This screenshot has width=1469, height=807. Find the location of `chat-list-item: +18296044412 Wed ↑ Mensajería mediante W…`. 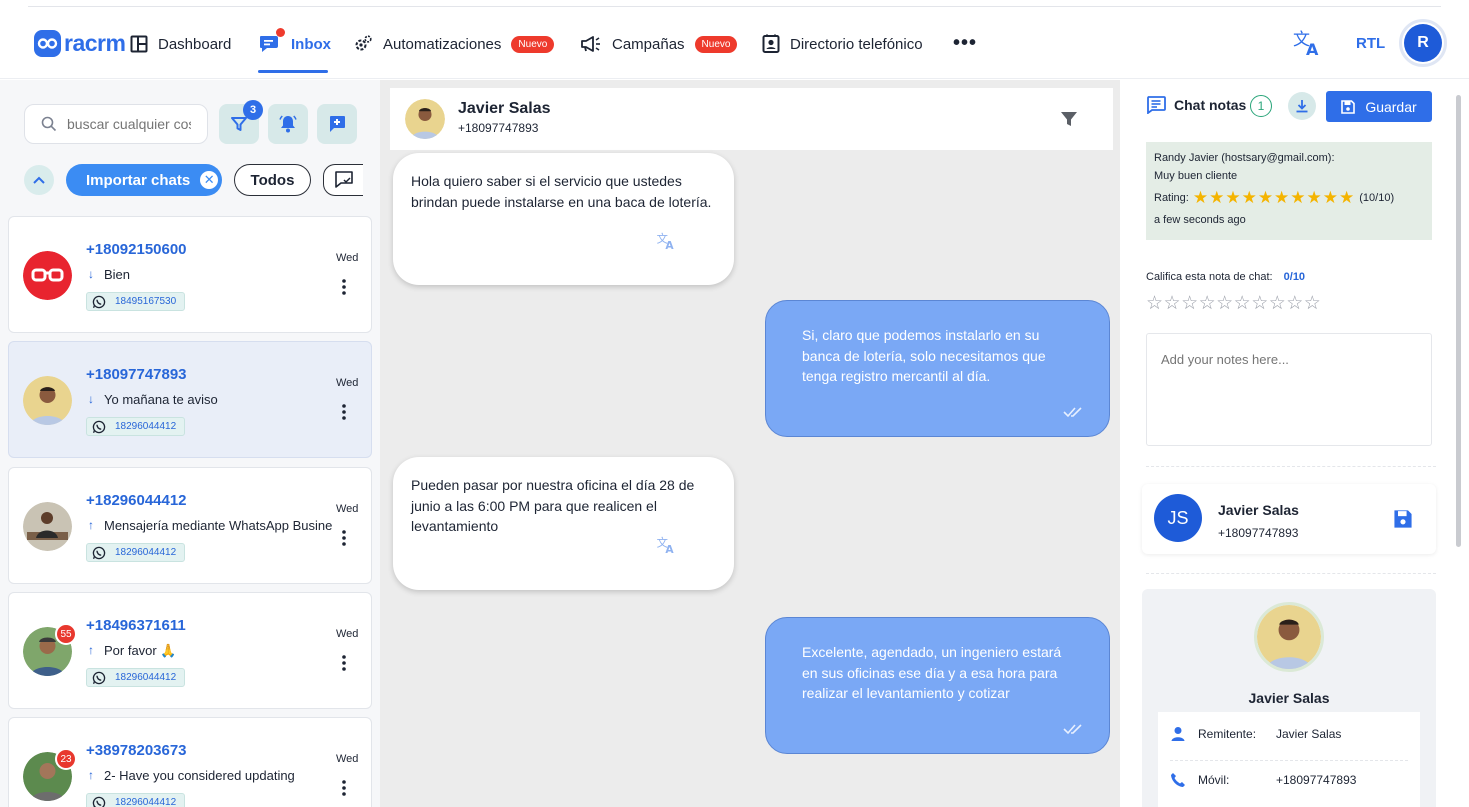

chat-list-item: +18296044412 Wed ↑ Mensajería mediante W… is located at coordinates (190, 525).